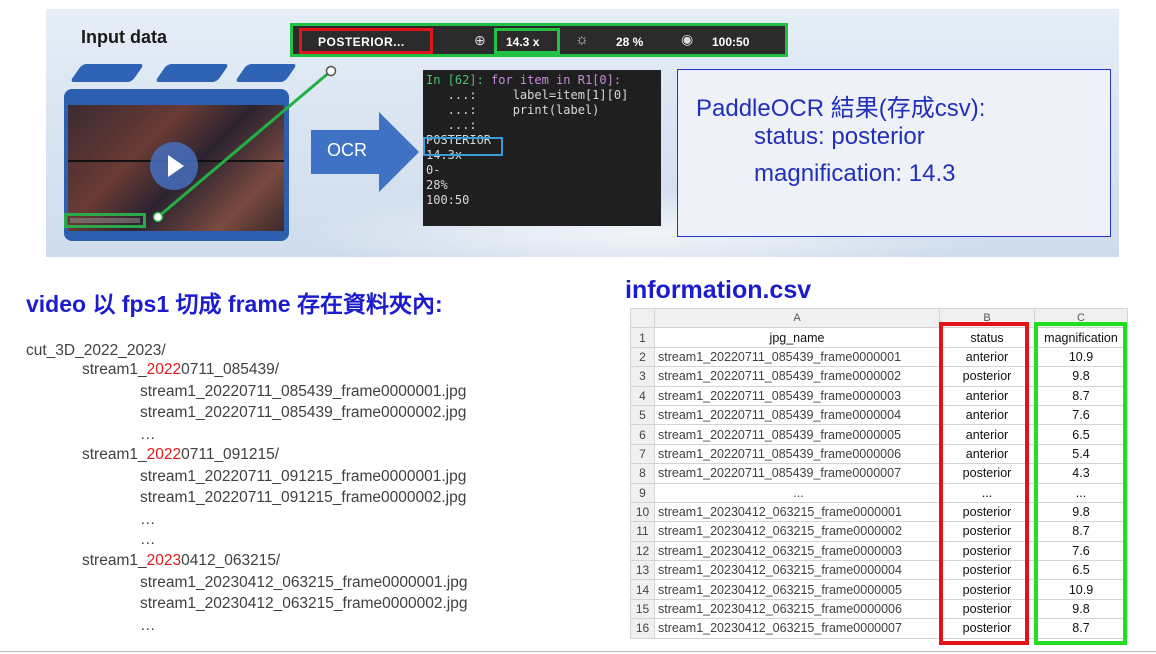  I want to click on jpg-name-cell: stream1_20230412_063215_frame0000004, so click(797, 570).